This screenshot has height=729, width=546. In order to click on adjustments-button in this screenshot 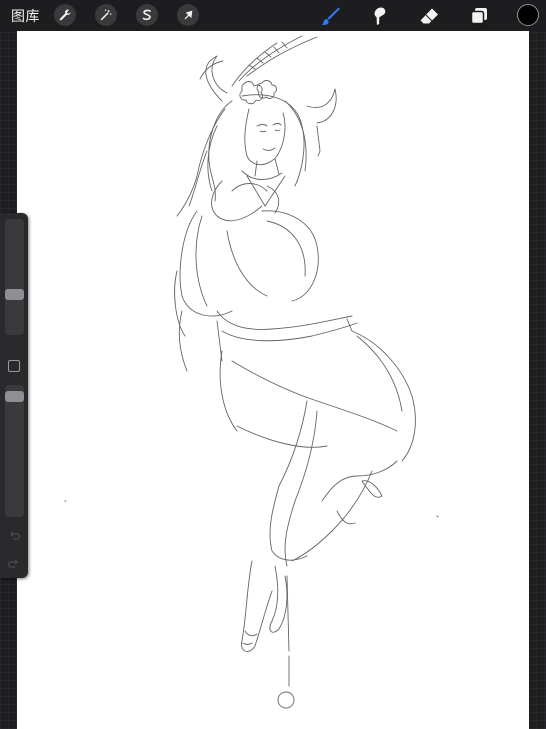, I will do `click(106, 15)`.